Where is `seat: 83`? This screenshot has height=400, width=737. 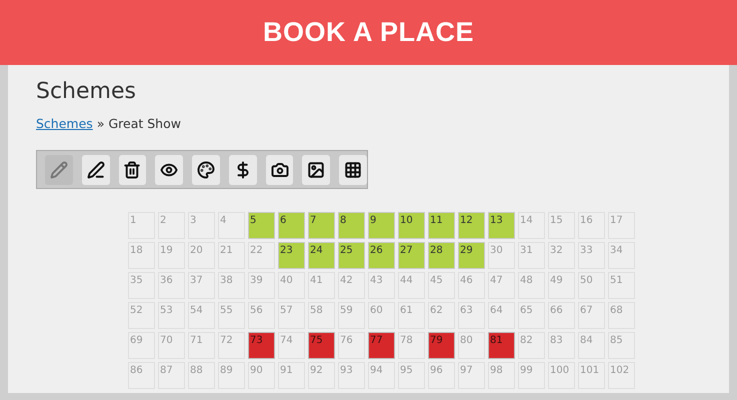 seat: 83 is located at coordinates (561, 345).